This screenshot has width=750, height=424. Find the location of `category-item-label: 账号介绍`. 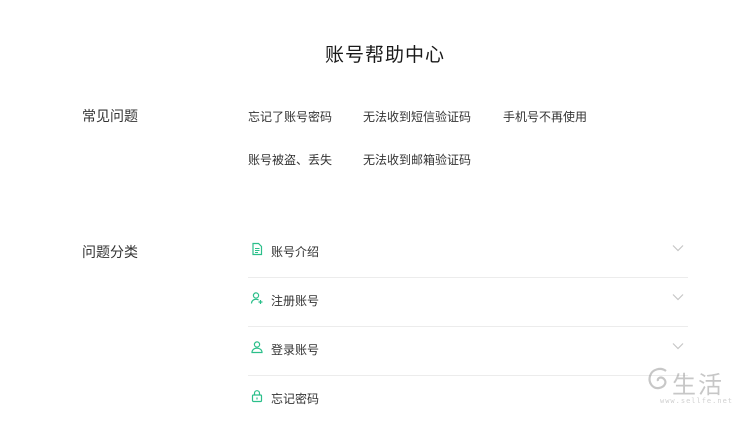

category-item-label: 账号介绍 is located at coordinates (295, 252).